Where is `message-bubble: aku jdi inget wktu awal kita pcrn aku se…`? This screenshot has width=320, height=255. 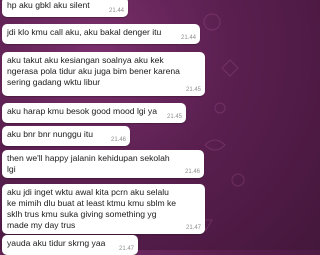
message-bubble: aku jdi inget wktu awal kita pcrn aku se… is located at coordinates (103, 209).